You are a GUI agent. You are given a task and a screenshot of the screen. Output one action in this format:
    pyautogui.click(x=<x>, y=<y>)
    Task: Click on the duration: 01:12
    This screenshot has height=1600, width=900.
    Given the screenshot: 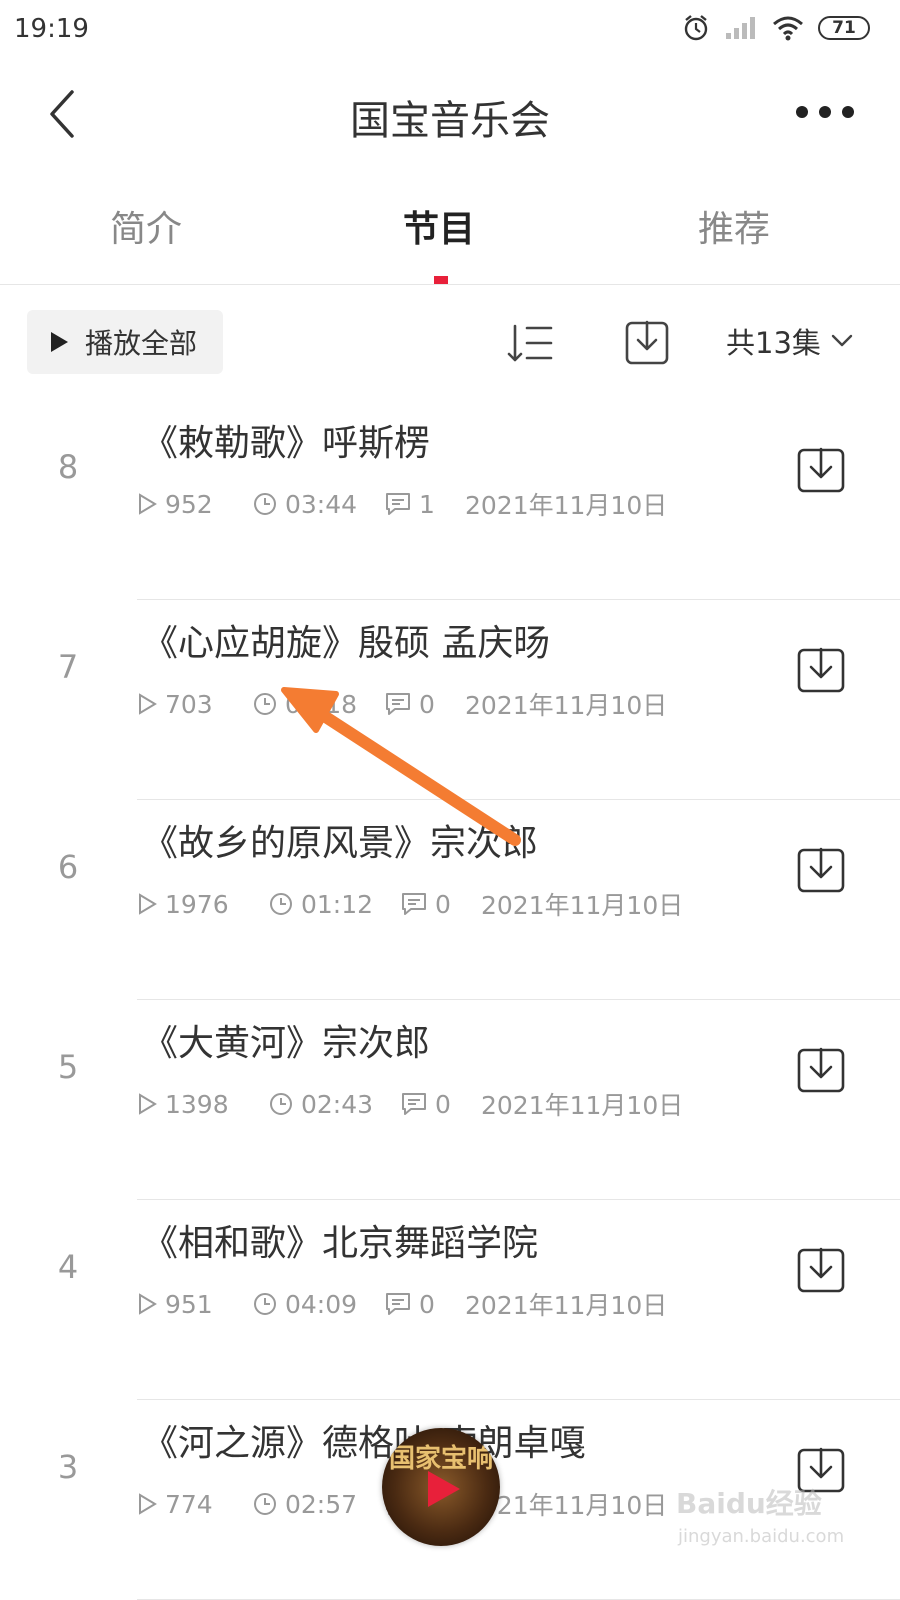 What is the action you would take?
    pyautogui.click(x=337, y=904)
    